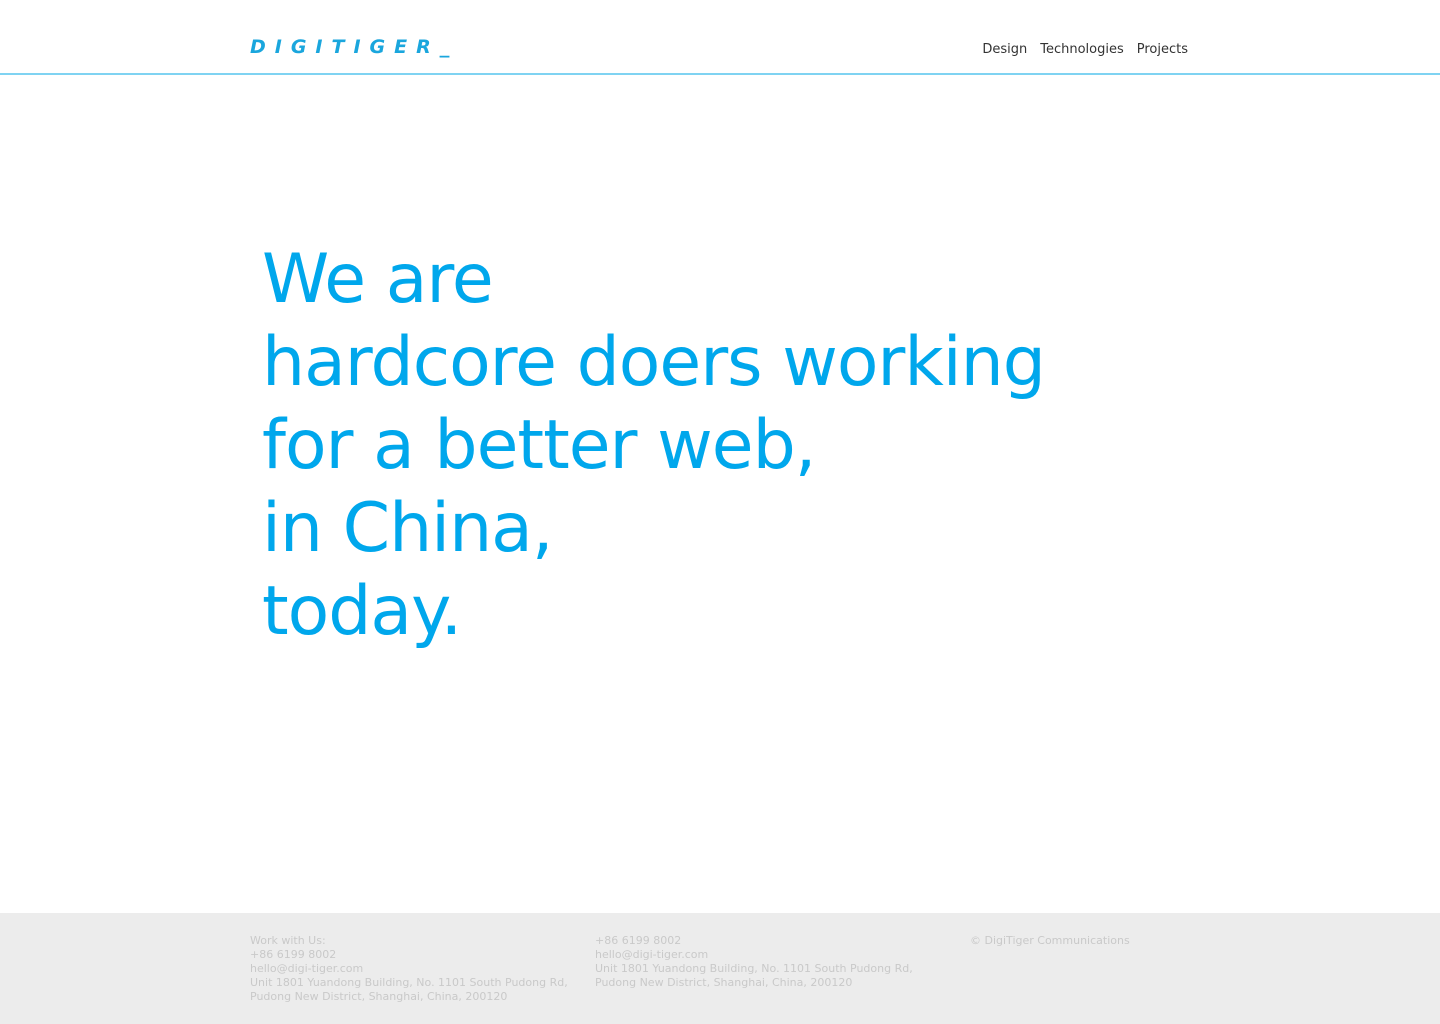  What do you see at coordinates (354, 47) in the screenshot?
I see `logo: DIGITIGER_` at bounding box center [354, 47].